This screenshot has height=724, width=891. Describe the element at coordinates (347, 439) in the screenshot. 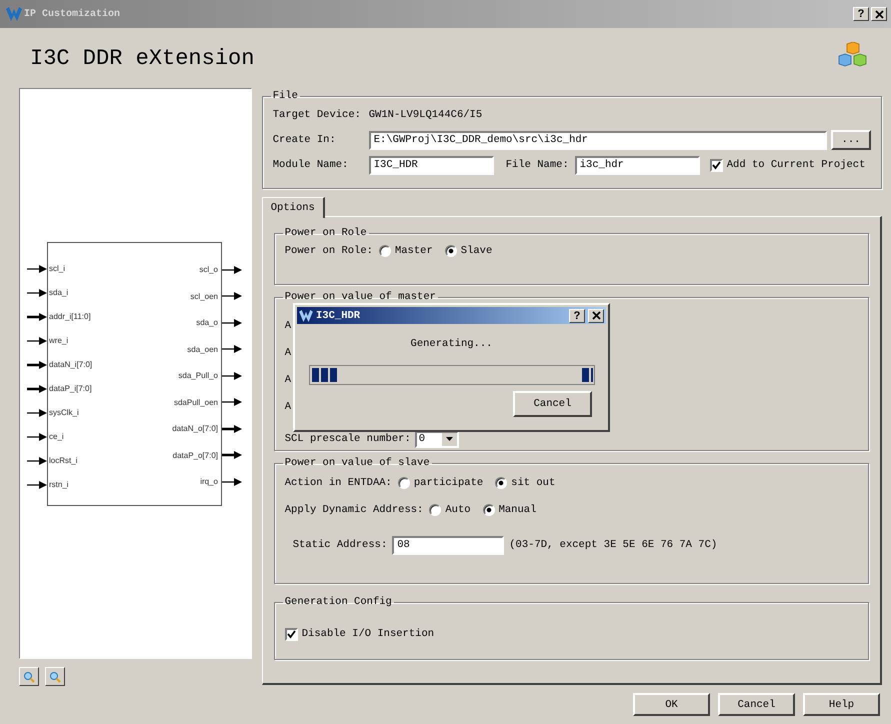

I see `field-label: SCL prescale number:` at that location.